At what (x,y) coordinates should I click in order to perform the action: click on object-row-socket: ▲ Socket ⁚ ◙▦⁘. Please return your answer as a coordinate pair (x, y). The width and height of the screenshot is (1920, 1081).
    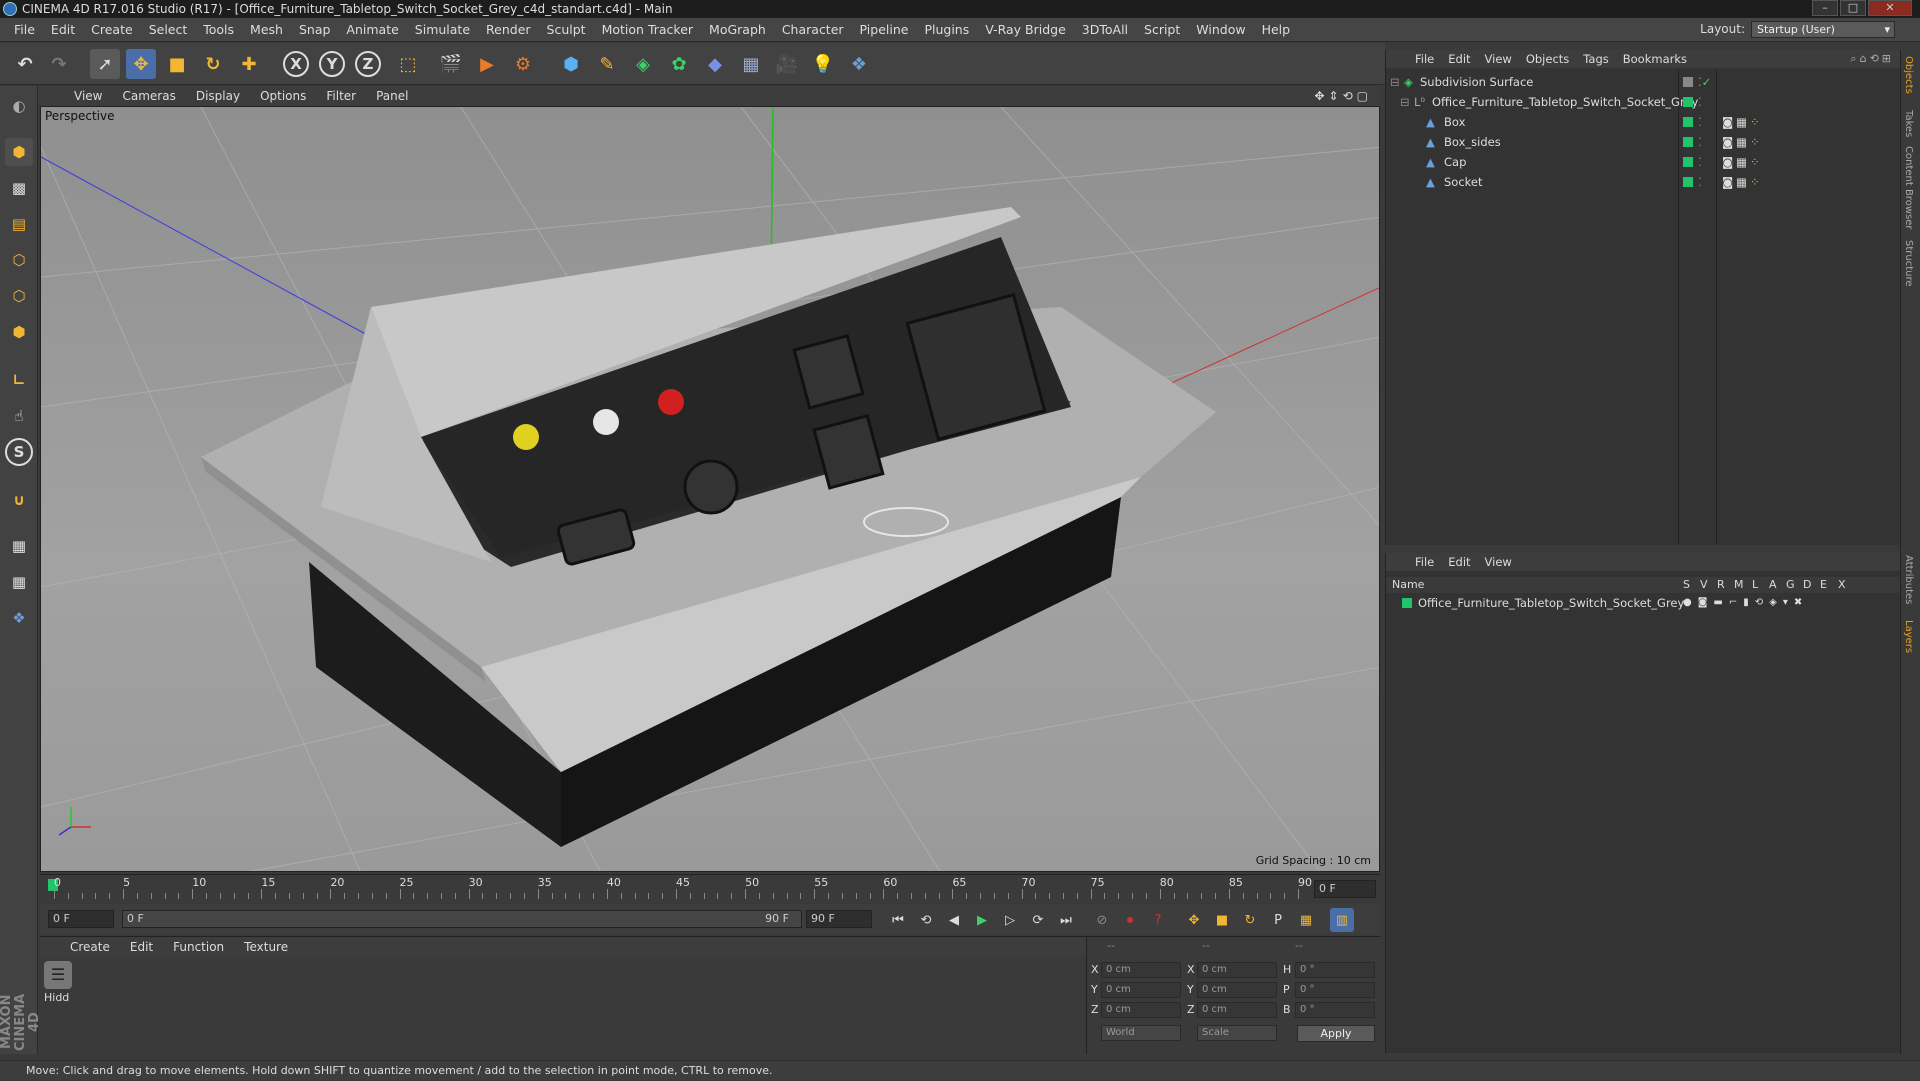
    Looking at the image, I should click on (1643, 182).